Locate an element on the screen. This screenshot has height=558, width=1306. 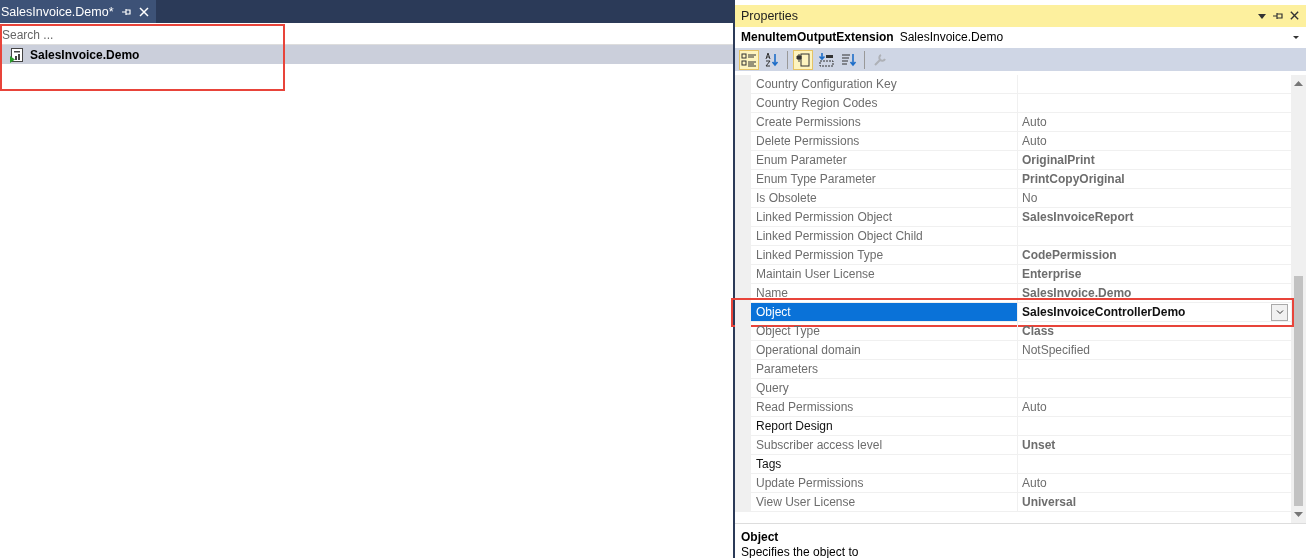
property-row: Operational domain NotSpecified is located at coordinates (1013, 351).